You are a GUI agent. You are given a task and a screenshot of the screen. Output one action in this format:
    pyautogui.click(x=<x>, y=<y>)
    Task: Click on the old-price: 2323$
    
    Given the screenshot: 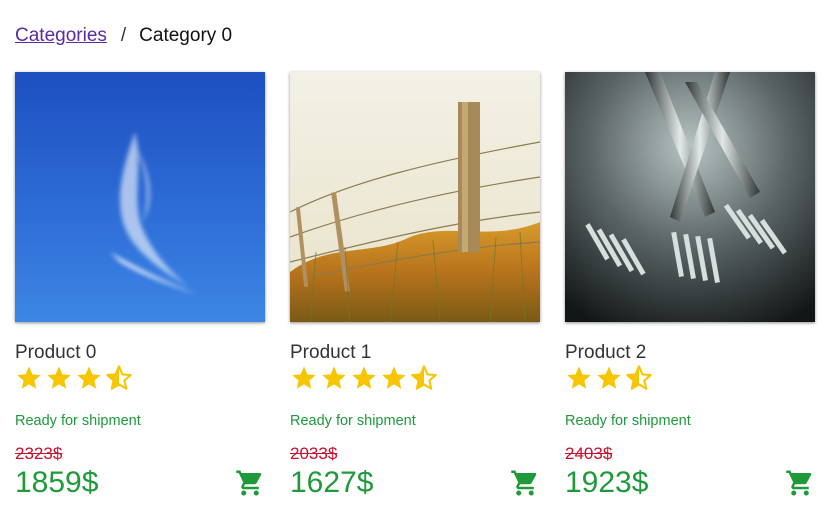 What is the action you would take?
    pyautogui.click(x=39, y=453)
    